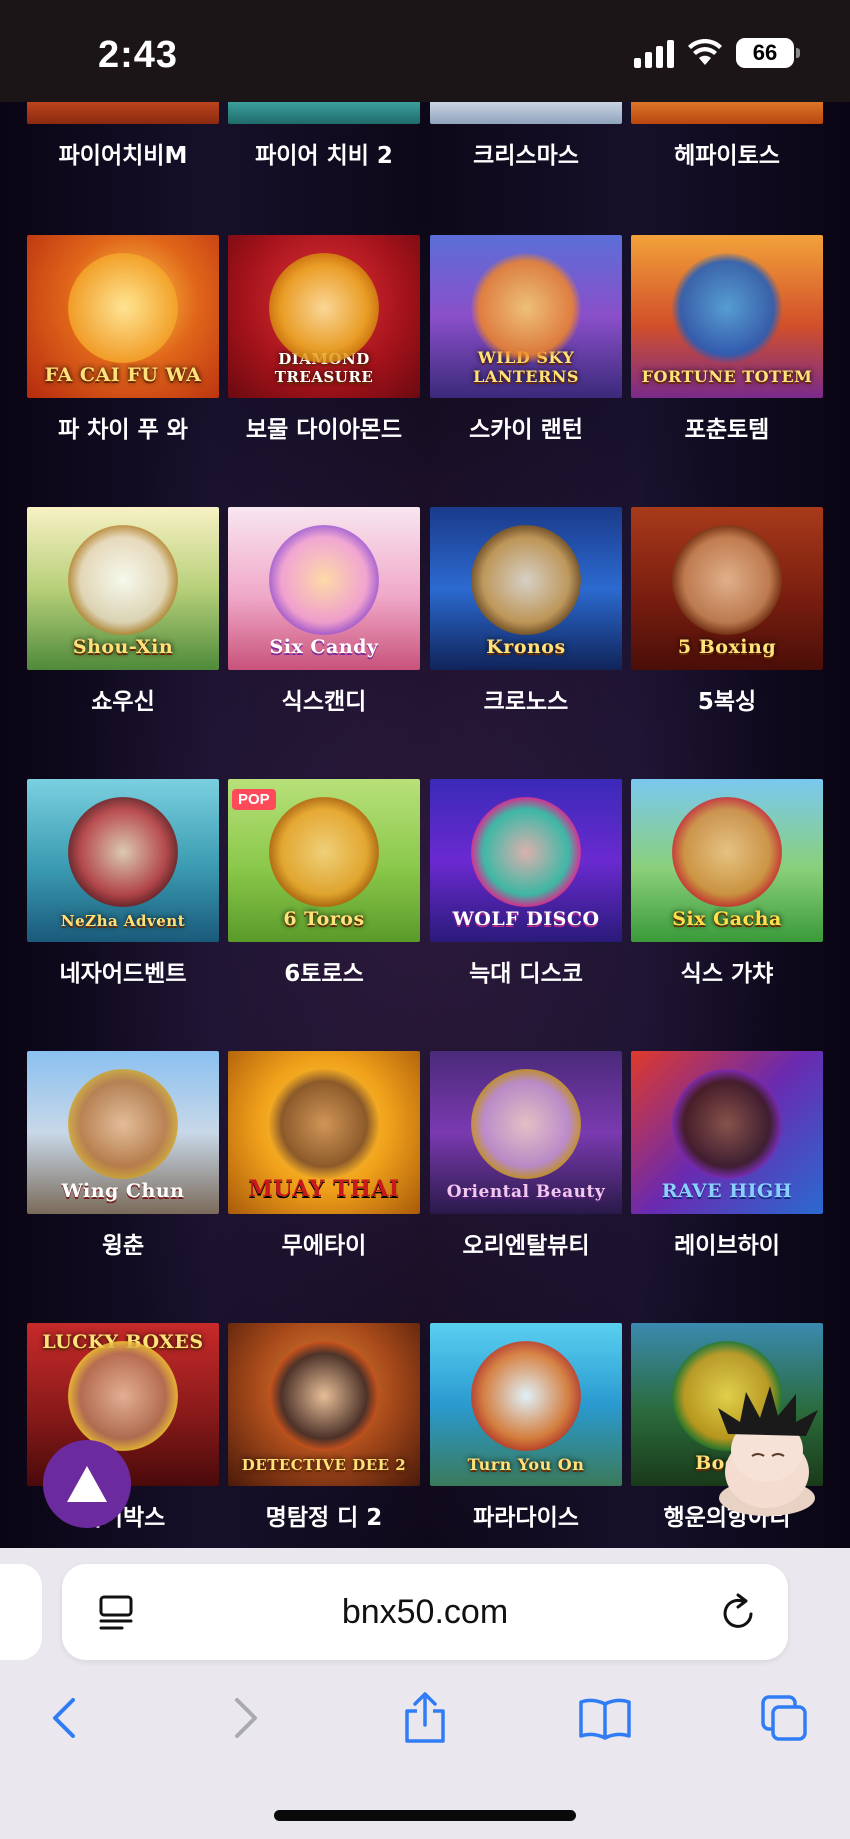 This screenshot has height=1839, width=850. I want to click on book-icon, so click(605, 1719).